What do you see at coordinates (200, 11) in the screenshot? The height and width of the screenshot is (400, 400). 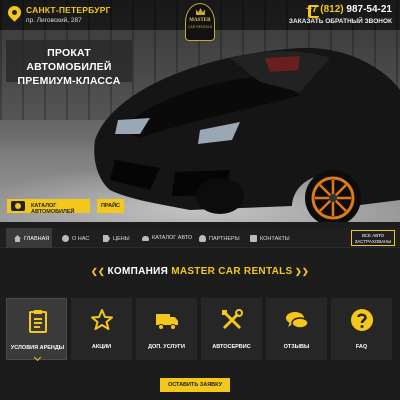 I see `crown-icon` at bounding box center [200, 11].